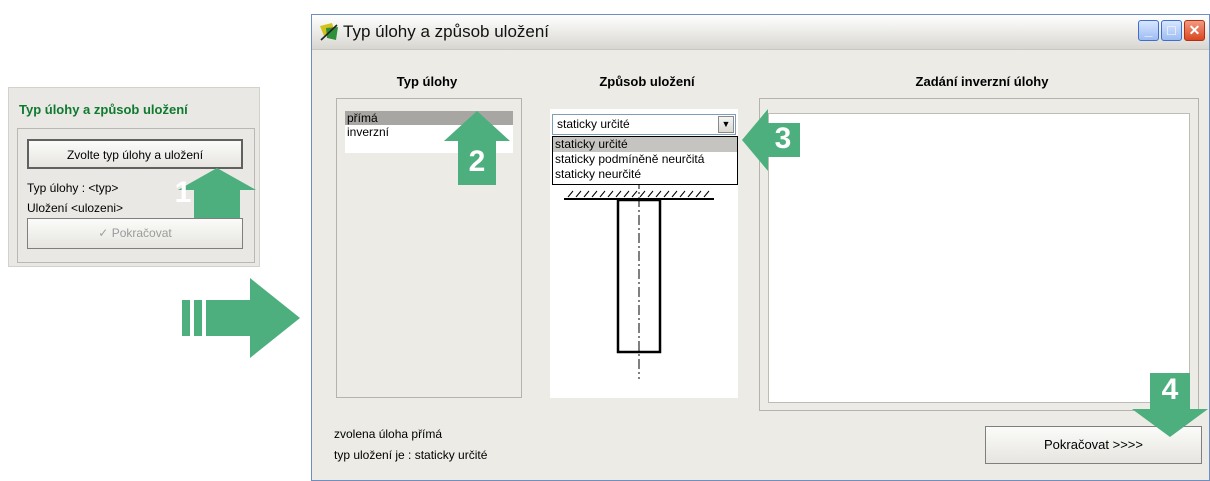 The image size is (1210, 481). I want to click on support-option-neurcite: staticky neurčité, so click(645, 174).